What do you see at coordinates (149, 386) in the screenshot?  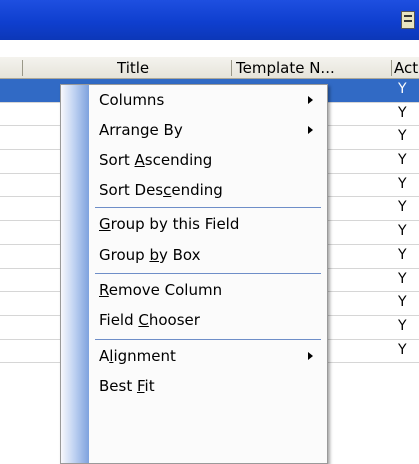 I see `menu-item-label: it` at bounding box center [149, 386].